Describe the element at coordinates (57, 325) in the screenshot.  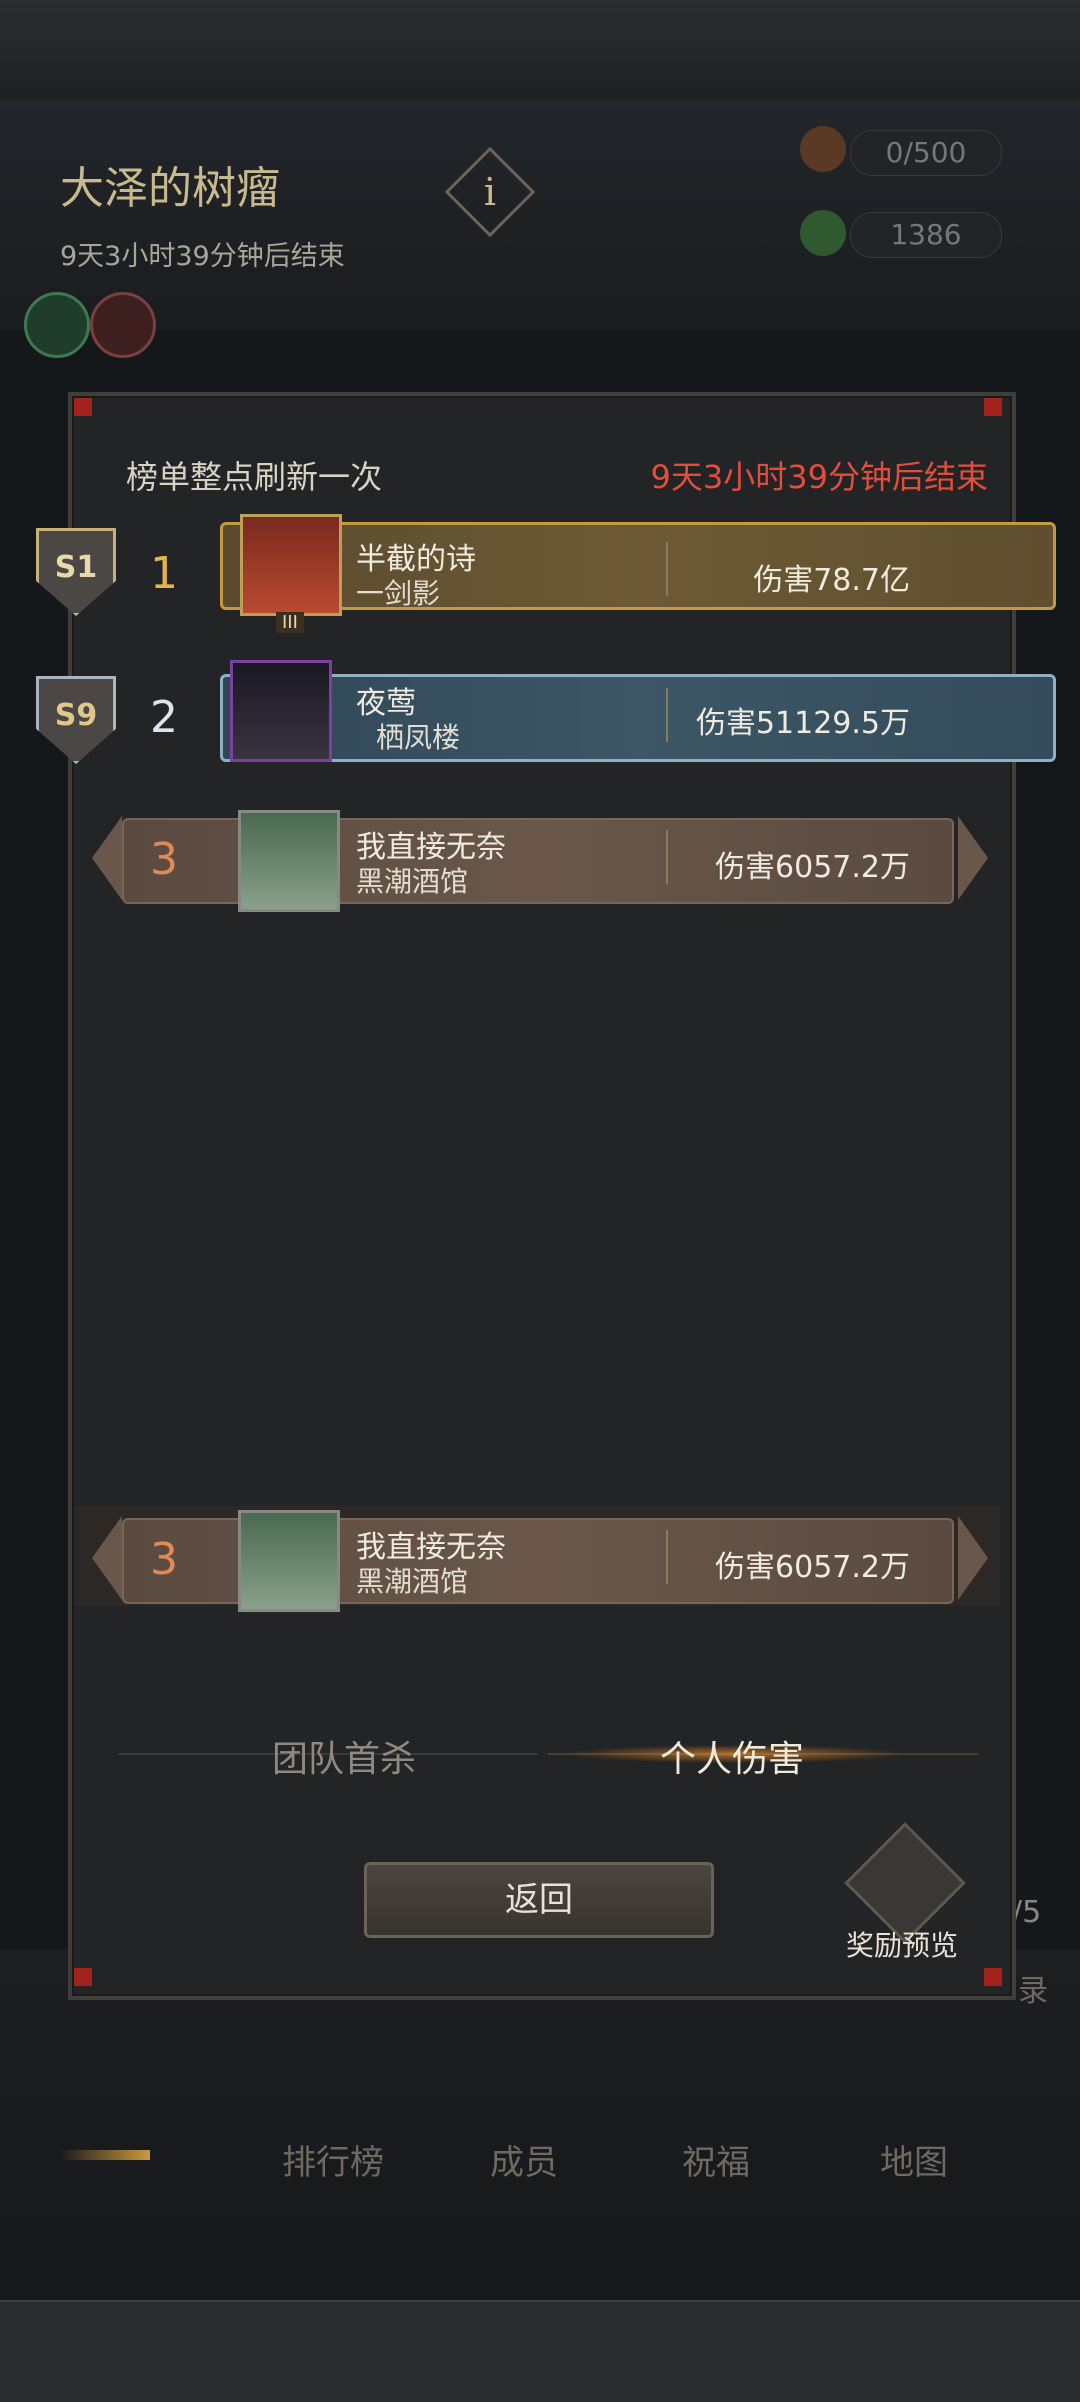
I see `rune-shield-icon` at that location.